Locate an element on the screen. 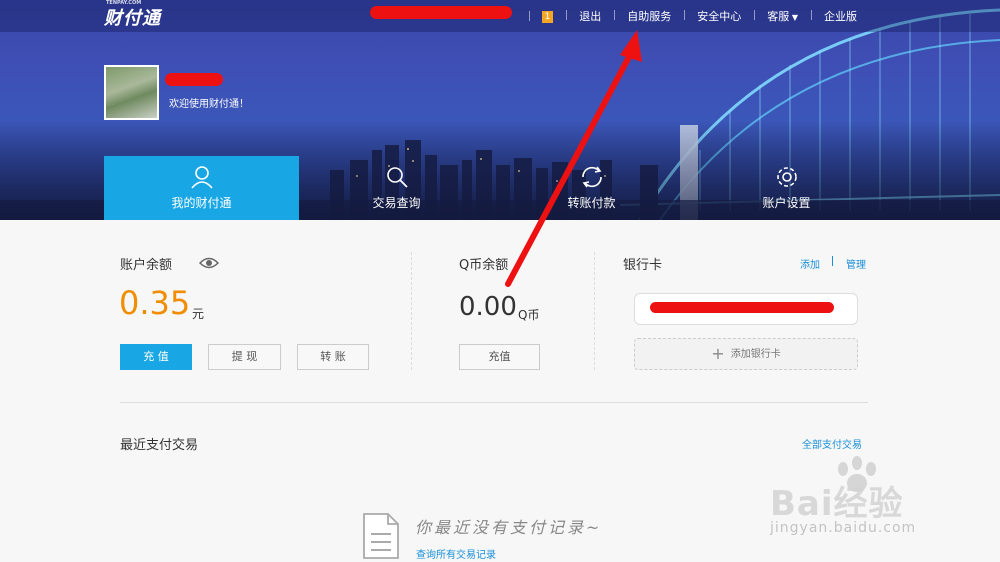  welcome-text: 欢迎使用财付通！ is located at coordinates (209, 104).